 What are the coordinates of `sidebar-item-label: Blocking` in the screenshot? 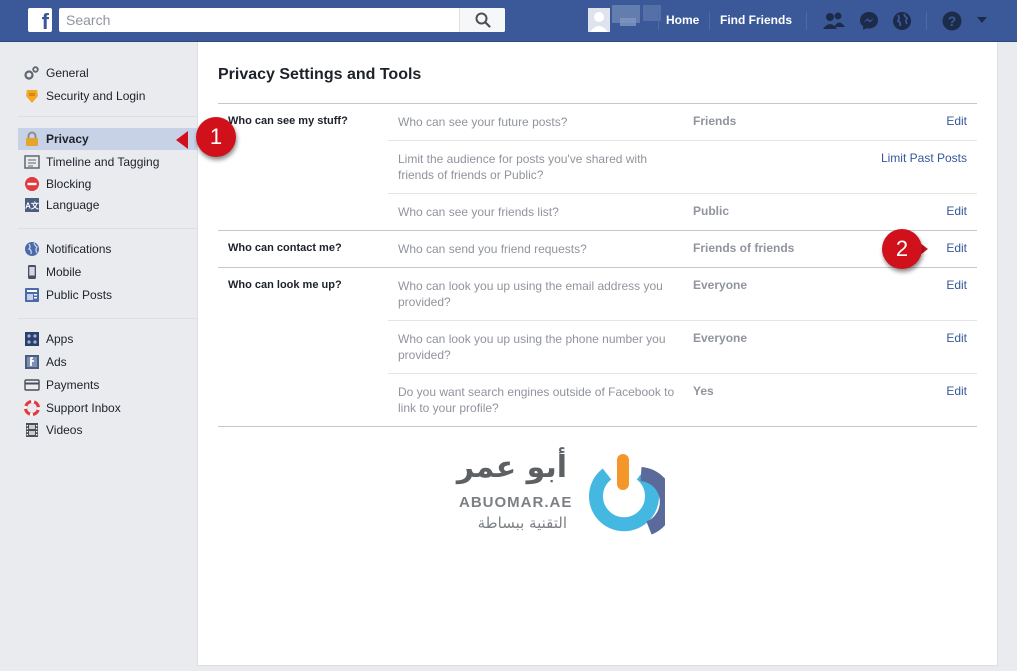 It's located at (69, 184).